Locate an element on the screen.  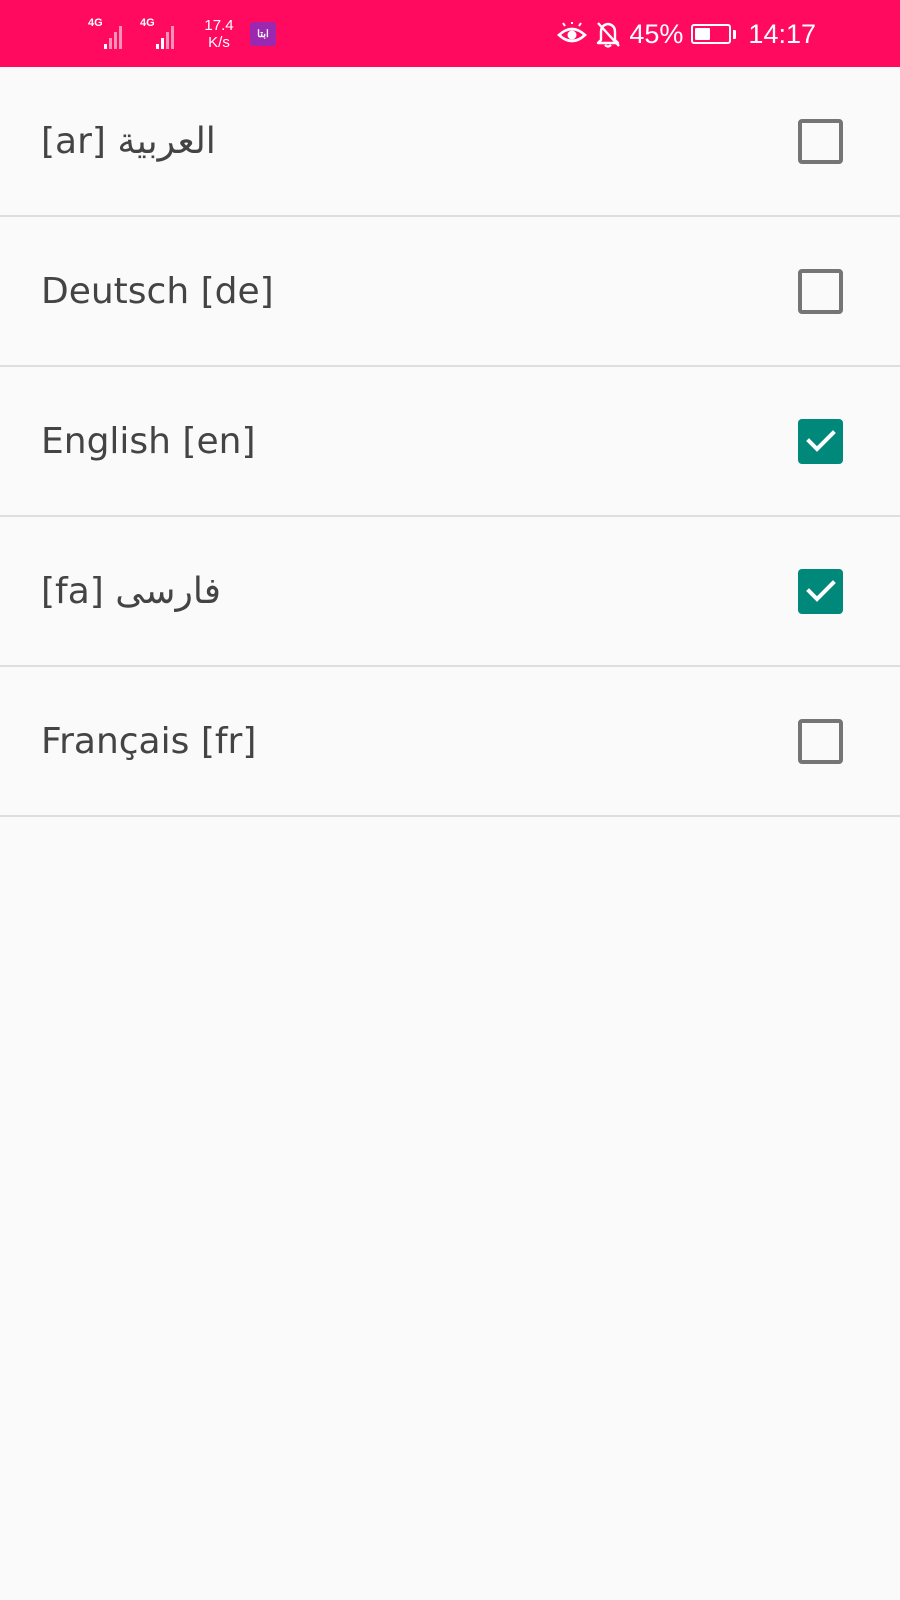
battery-body is located at coordinates (711, 34).